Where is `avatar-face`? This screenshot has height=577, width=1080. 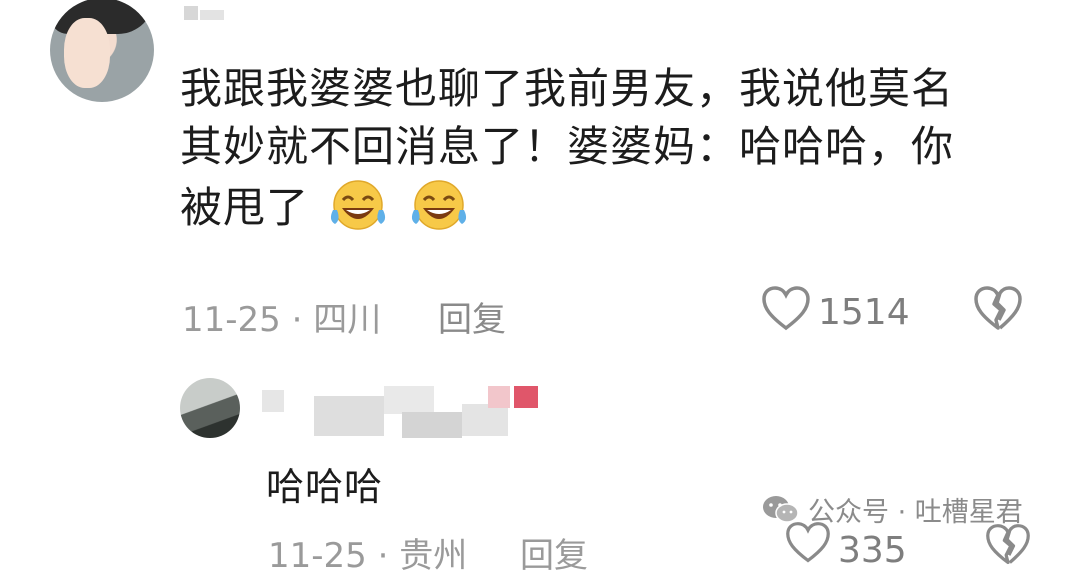 avatar-face is located at coordinates (87, 53).